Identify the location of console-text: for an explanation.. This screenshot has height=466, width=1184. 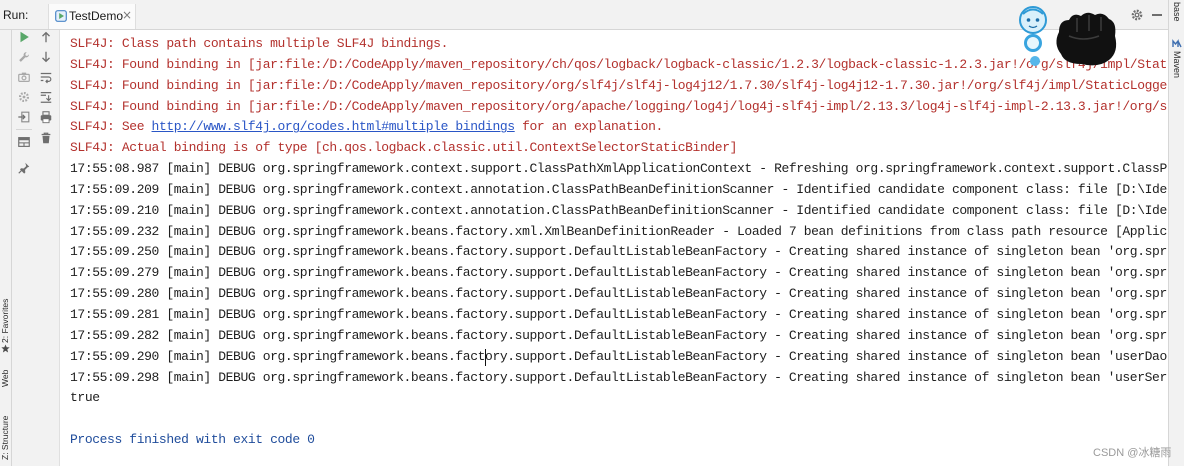
(588, 127).